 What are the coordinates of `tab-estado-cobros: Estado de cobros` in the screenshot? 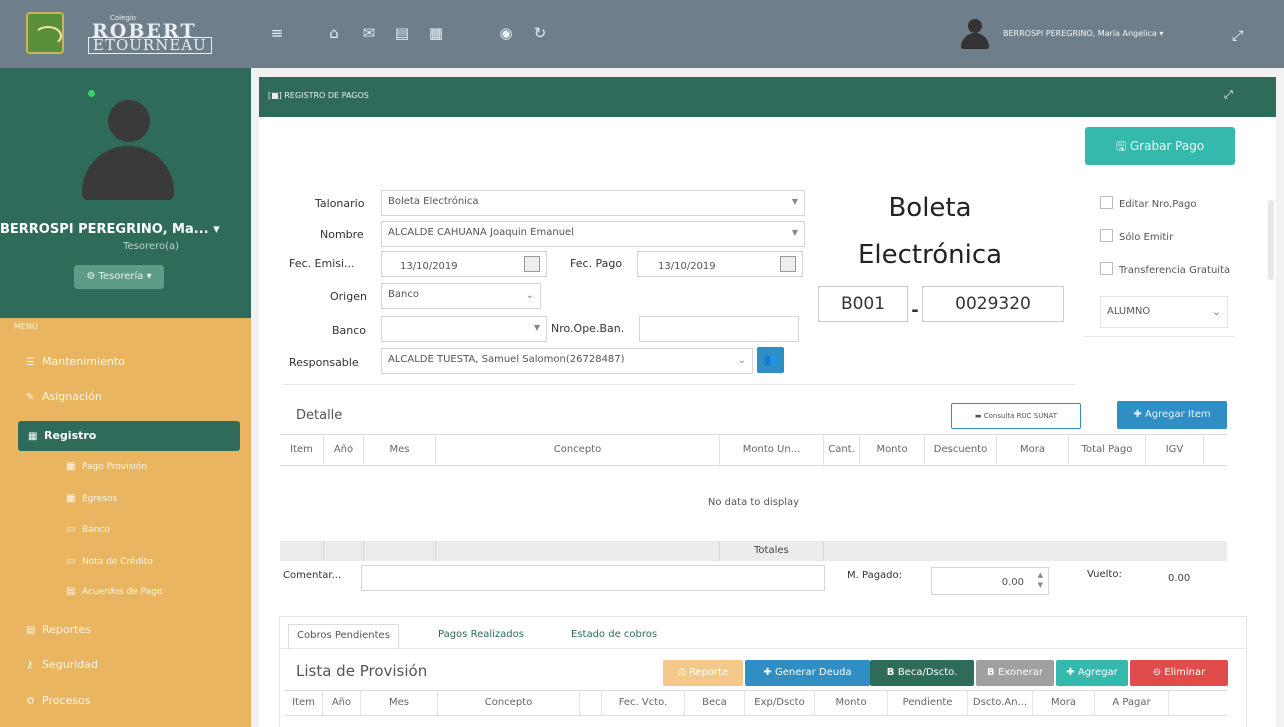 It's located at (614, 636).